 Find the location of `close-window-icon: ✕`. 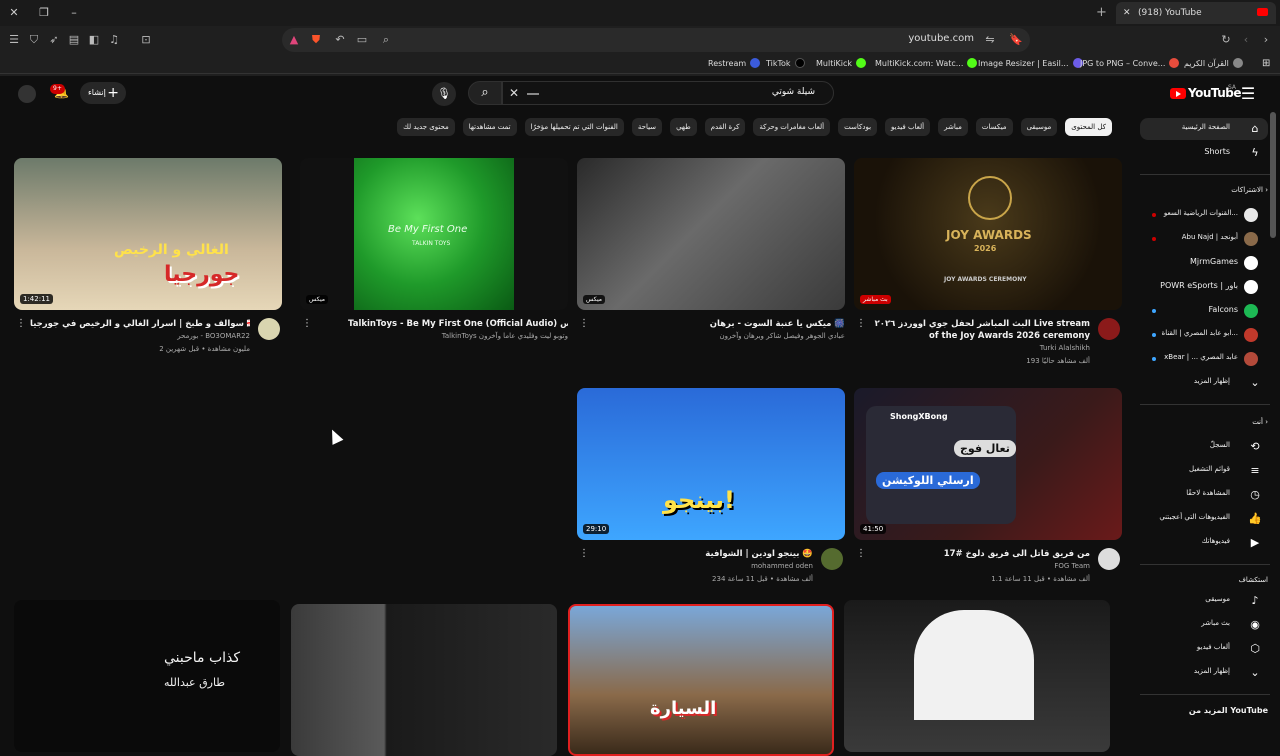

close-window-icon: ✕ is located at coordinates (14, 13).